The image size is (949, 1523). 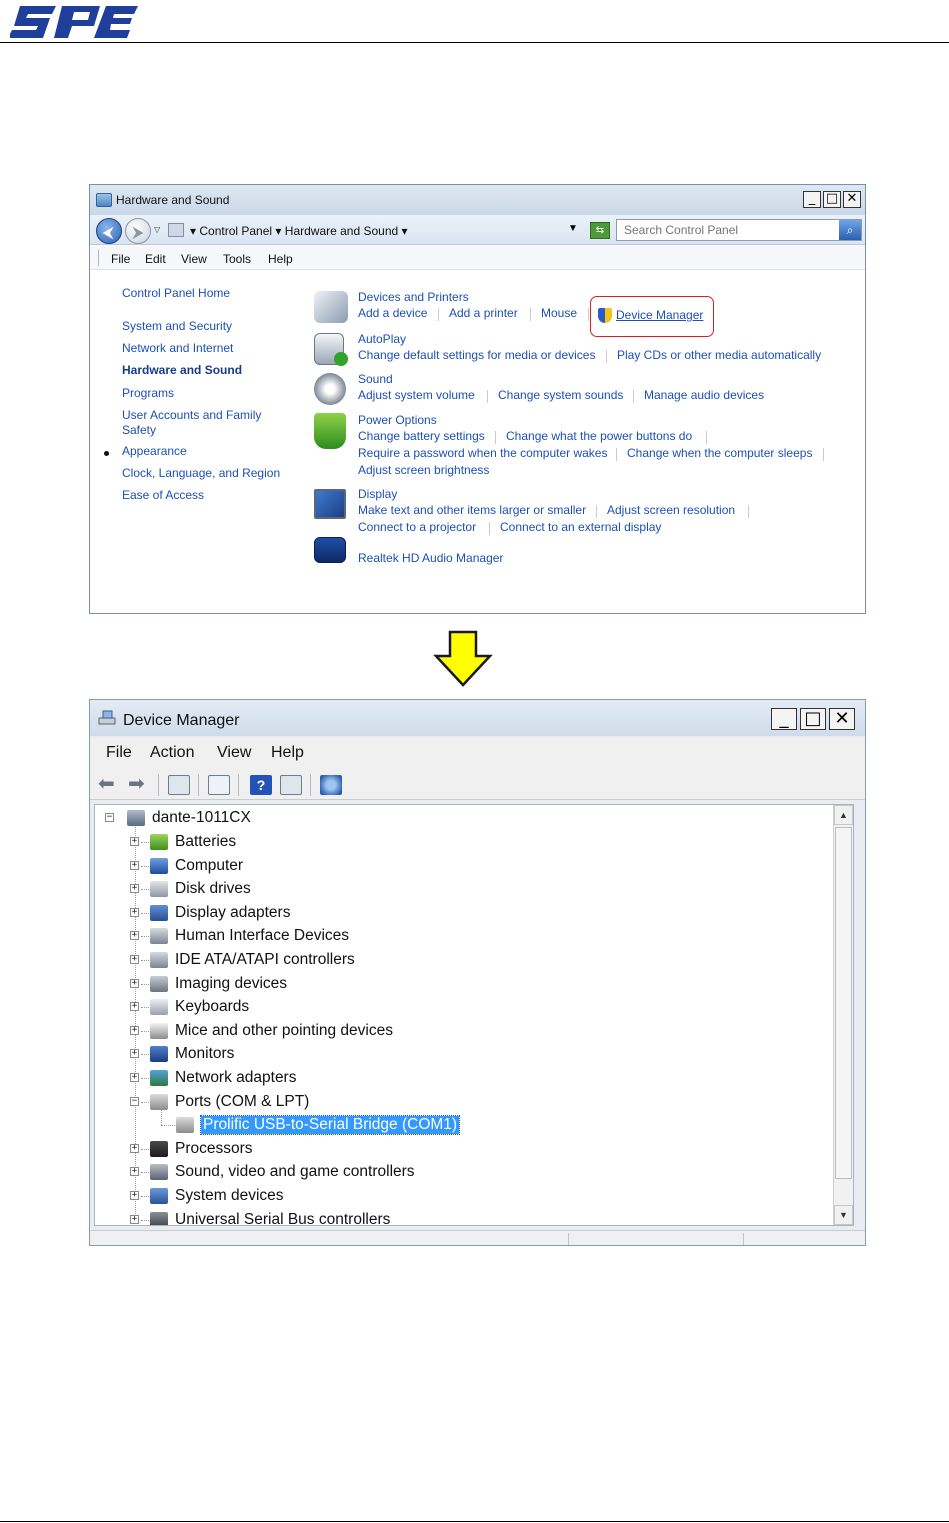 I want to click on realtek-audio-manager-link: Realtek HD Audio Manager, so click(x=430, y=558).